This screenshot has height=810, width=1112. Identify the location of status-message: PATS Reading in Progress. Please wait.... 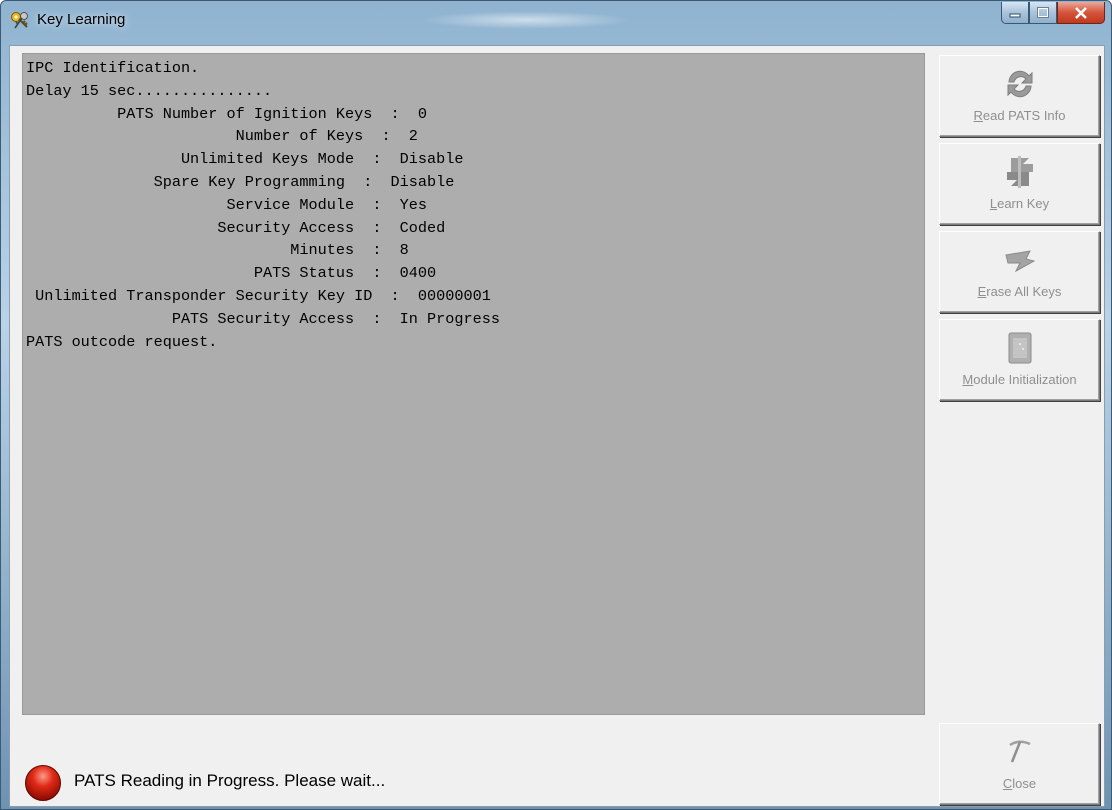
(230, 780).